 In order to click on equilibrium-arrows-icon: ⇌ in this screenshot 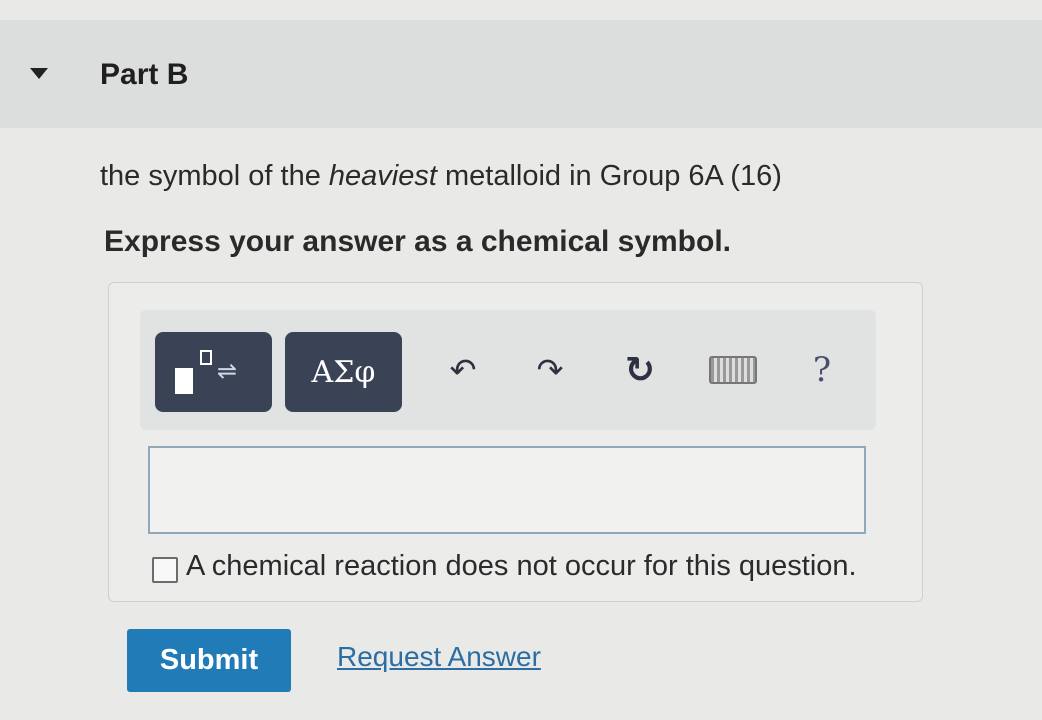, I will do `click(227, 371)`.